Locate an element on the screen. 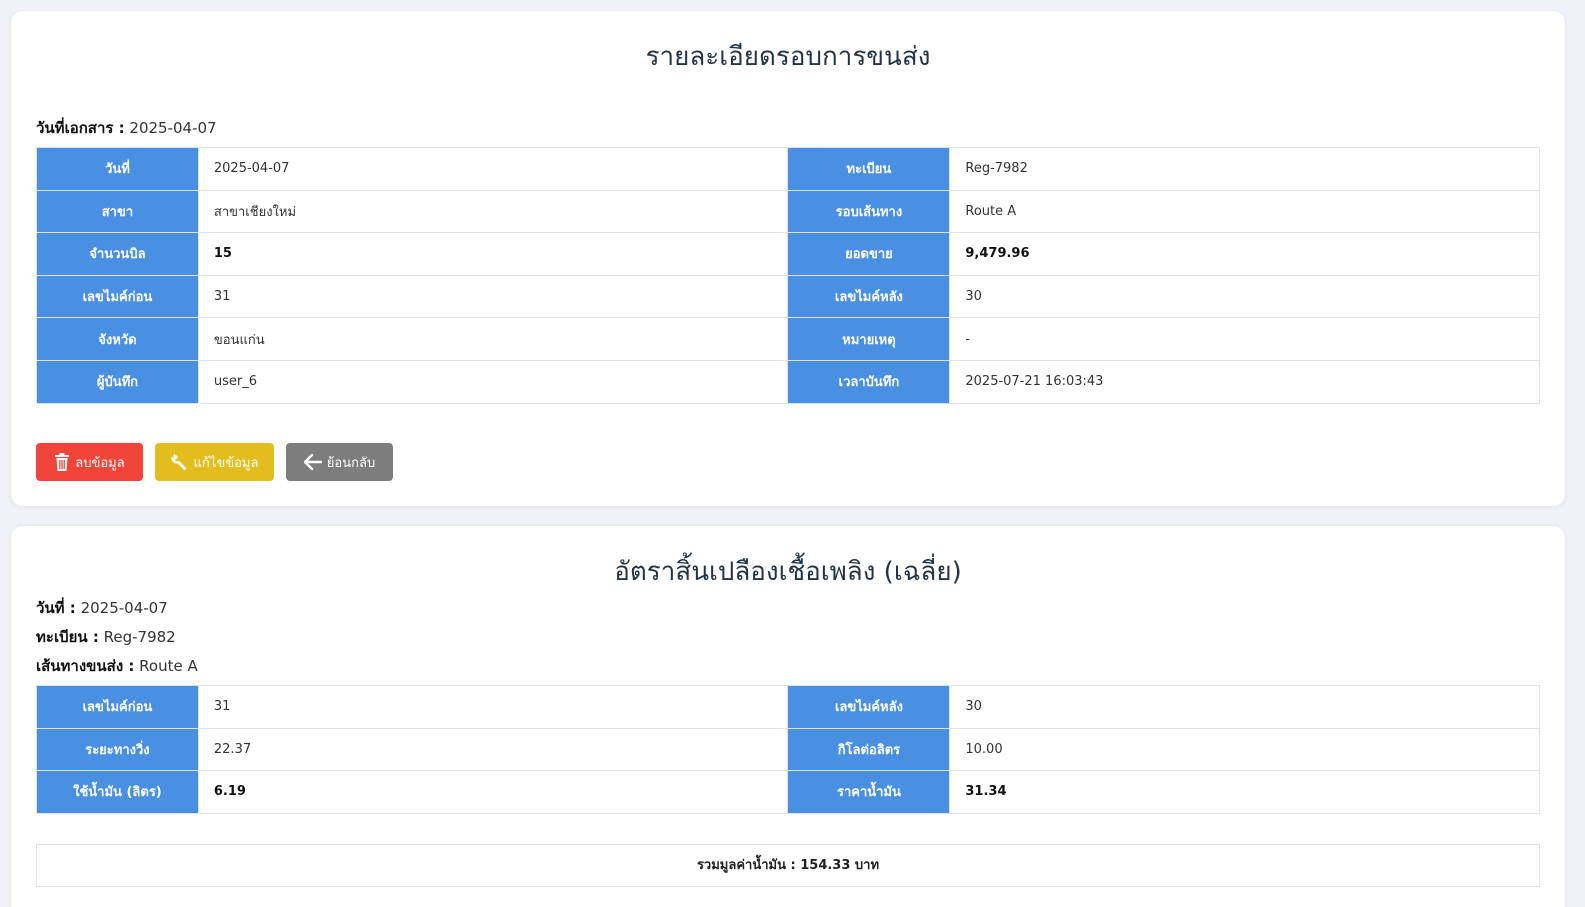 Image resolution: width=1585 pixels, height=907 pixels. fuel-registration: ทะเบียน : Reg-7982 is located at coordinates (106, 637).